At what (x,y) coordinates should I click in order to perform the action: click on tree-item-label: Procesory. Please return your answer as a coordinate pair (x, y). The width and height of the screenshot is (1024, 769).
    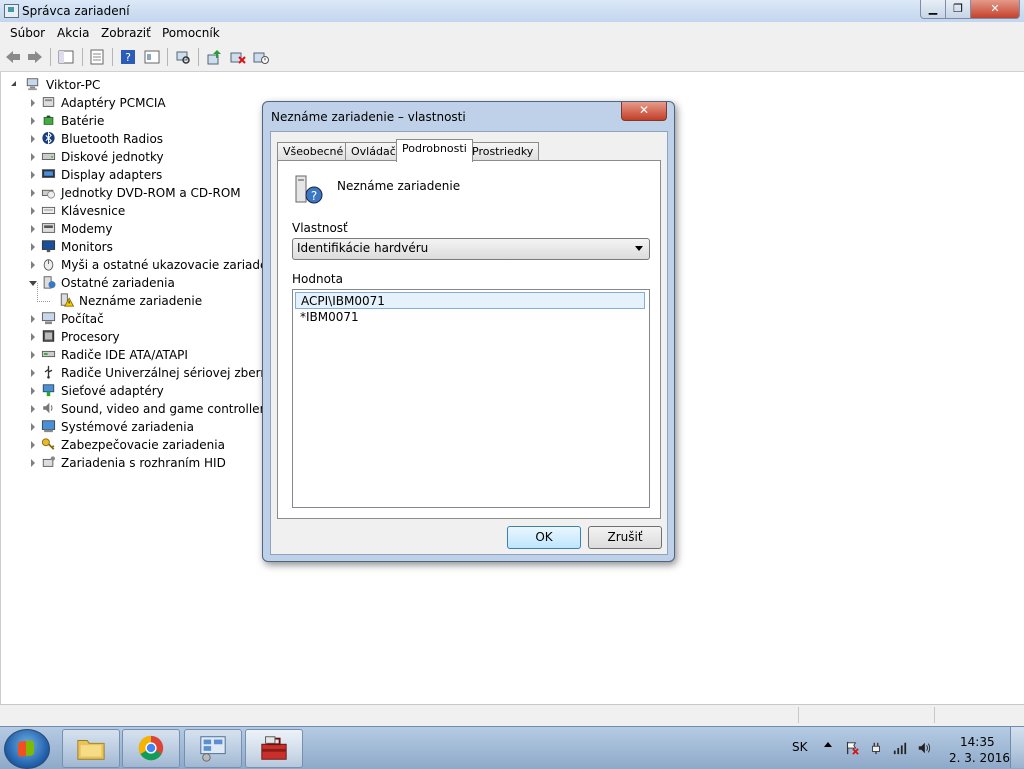
    Looking at the image, I should click on (90, 337).